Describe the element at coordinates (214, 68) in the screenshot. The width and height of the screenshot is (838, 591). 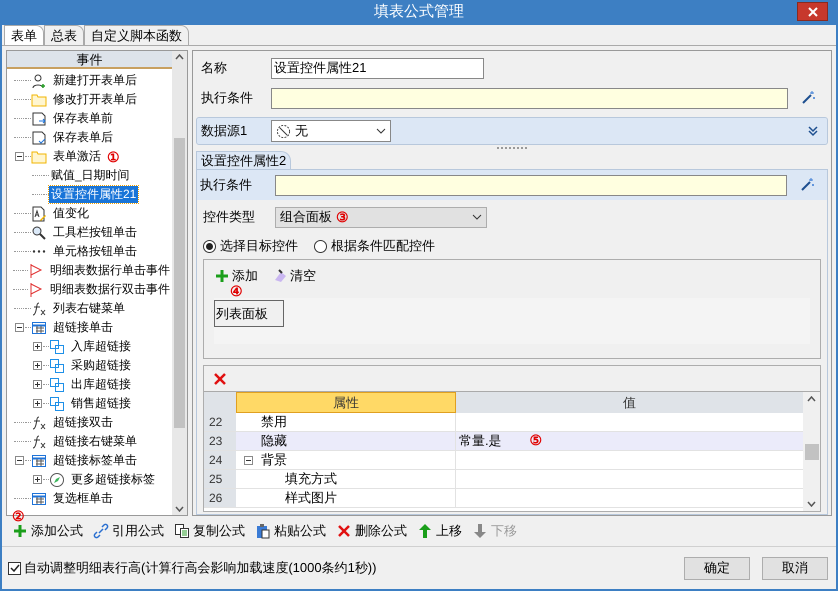
I see `field-label: 名称` at that location.